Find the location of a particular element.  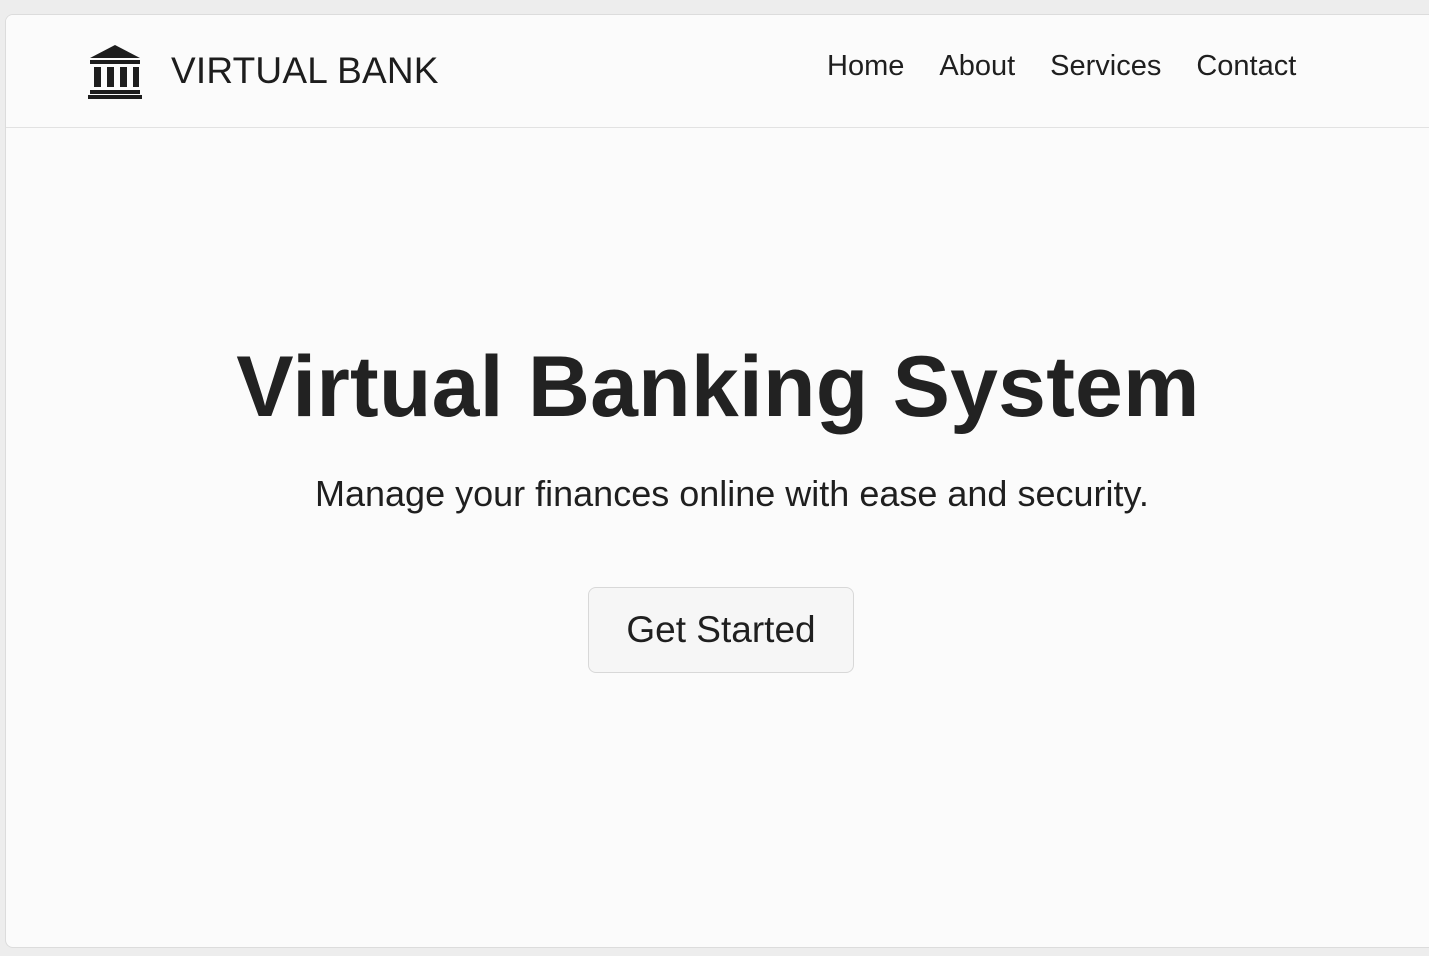

main-navigation: Home About Services Contact is located at coordinates (1061, 66).